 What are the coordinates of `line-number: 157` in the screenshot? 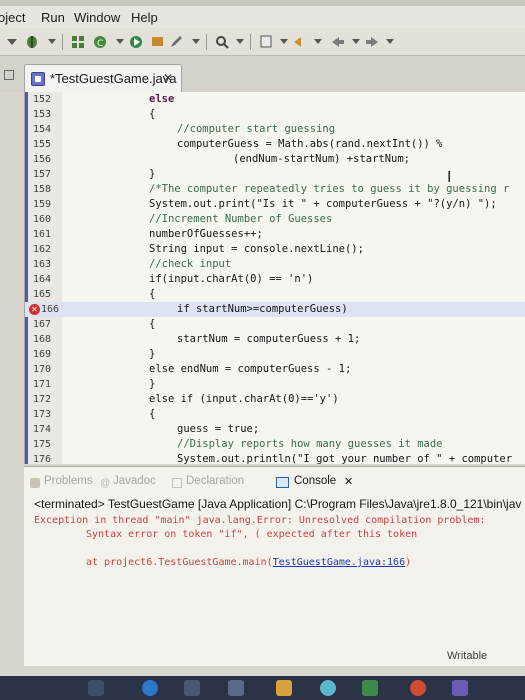 It's located at (42, 174).